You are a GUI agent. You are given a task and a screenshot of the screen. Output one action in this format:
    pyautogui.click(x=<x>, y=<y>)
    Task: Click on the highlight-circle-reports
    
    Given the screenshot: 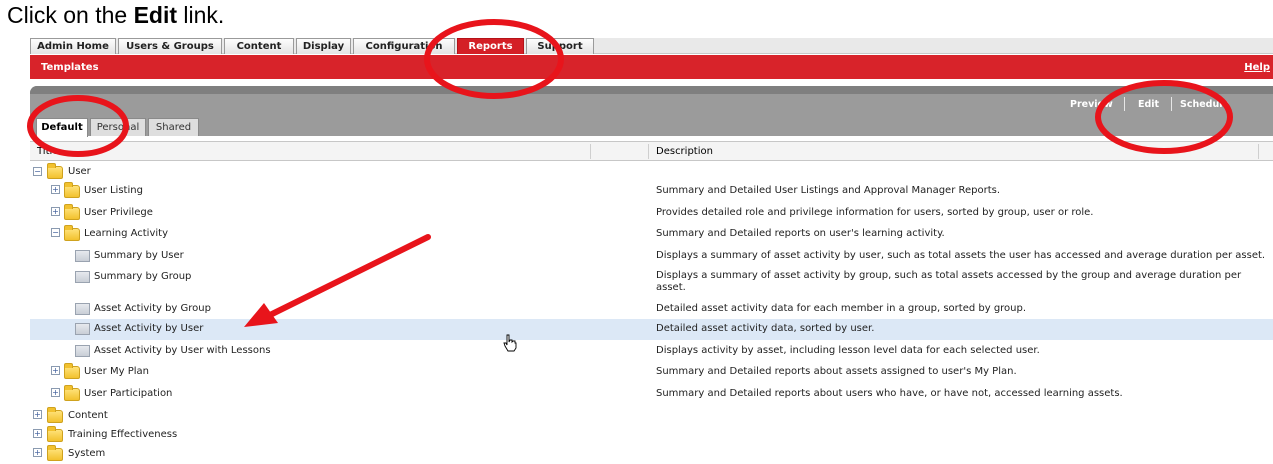 What is the action you would take?
    pyautogui.click(x=494, y=59)
    